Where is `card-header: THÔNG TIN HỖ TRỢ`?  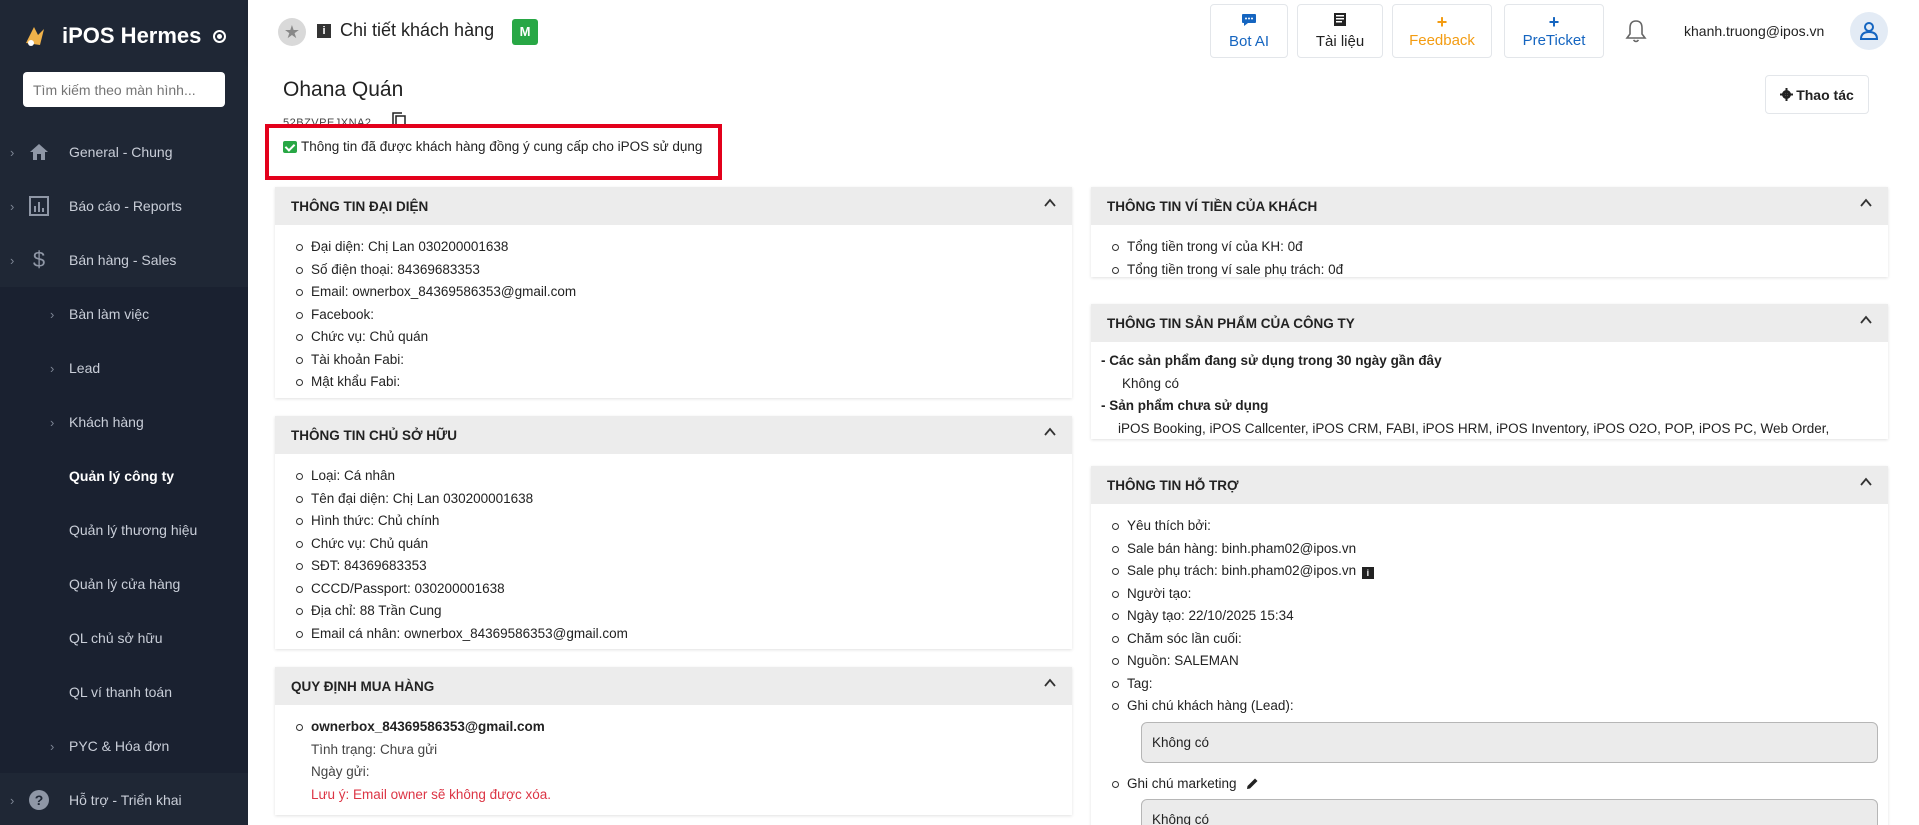 card-header: THÔNG TIN HỖ TRỢ is located at coordinates (1489, 485).